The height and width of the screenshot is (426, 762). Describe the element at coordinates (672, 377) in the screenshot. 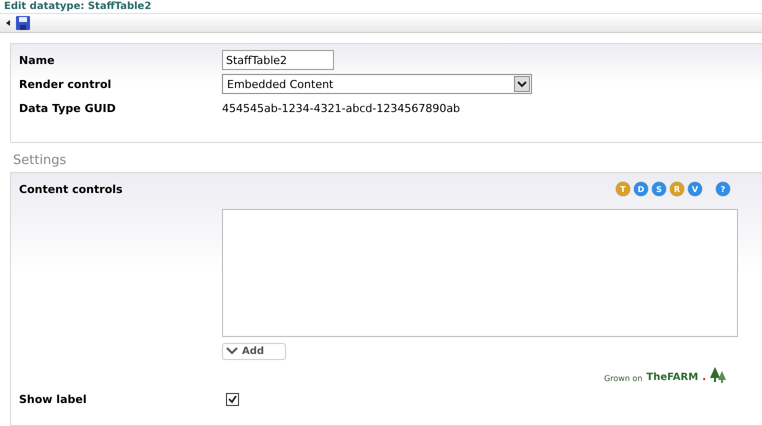

I see `logo-brand: TheFARM` at that location.